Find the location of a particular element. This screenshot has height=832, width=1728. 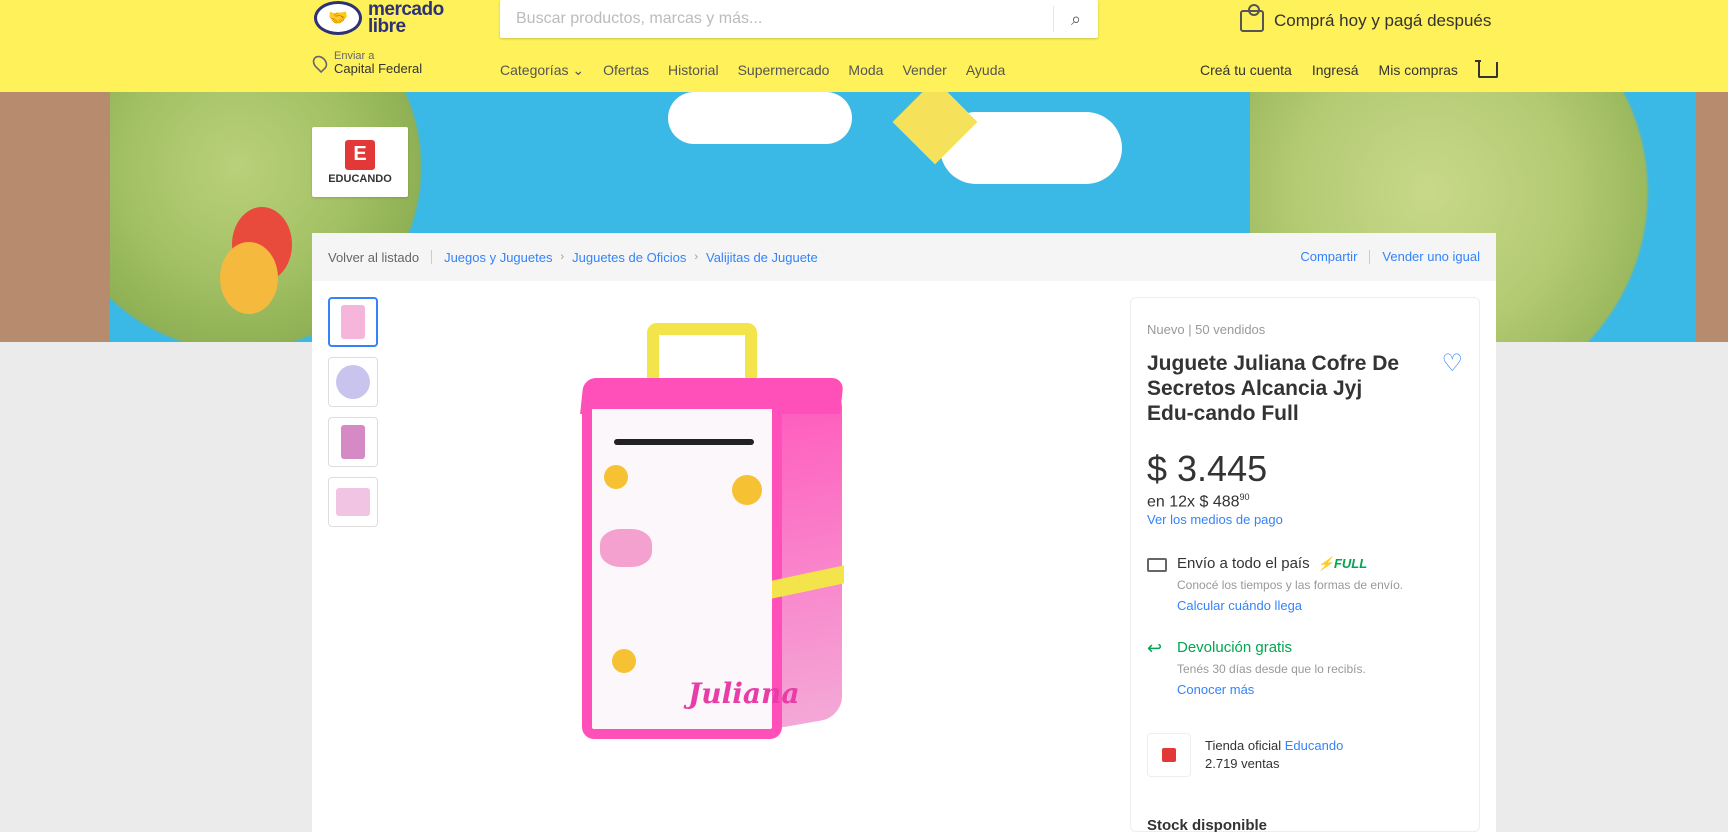

returns-note: Tenés 30 días desde que lo recibís. is located at coordinates (1271, 669).